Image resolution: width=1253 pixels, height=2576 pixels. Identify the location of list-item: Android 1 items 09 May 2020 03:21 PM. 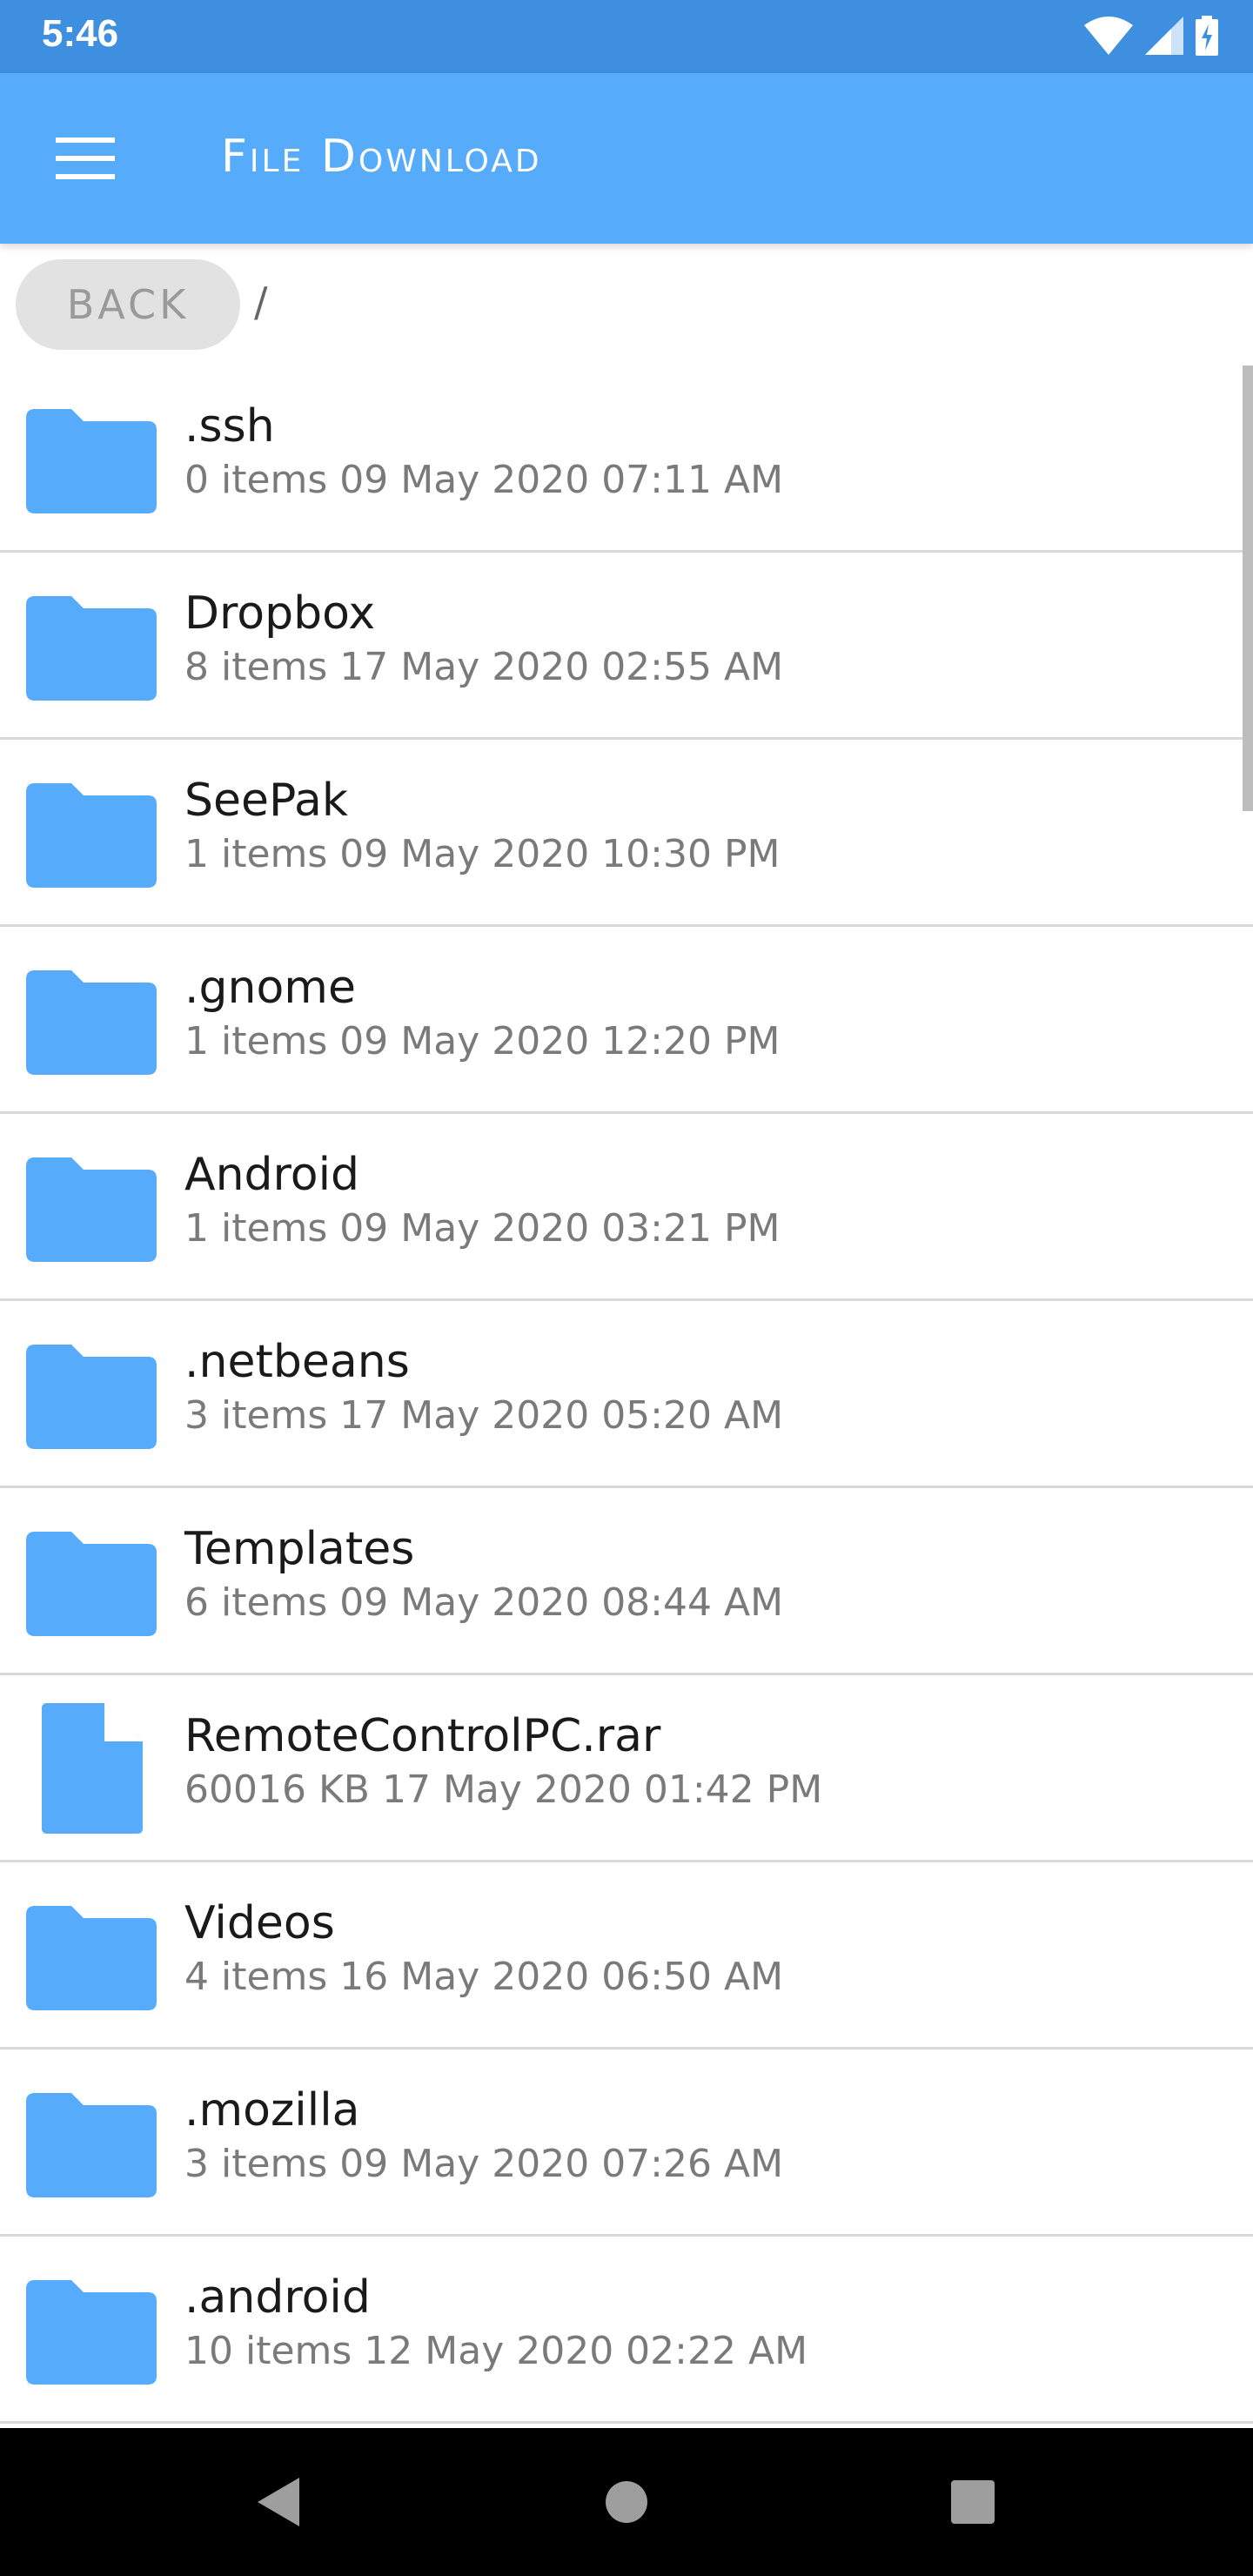
(626, 1207).